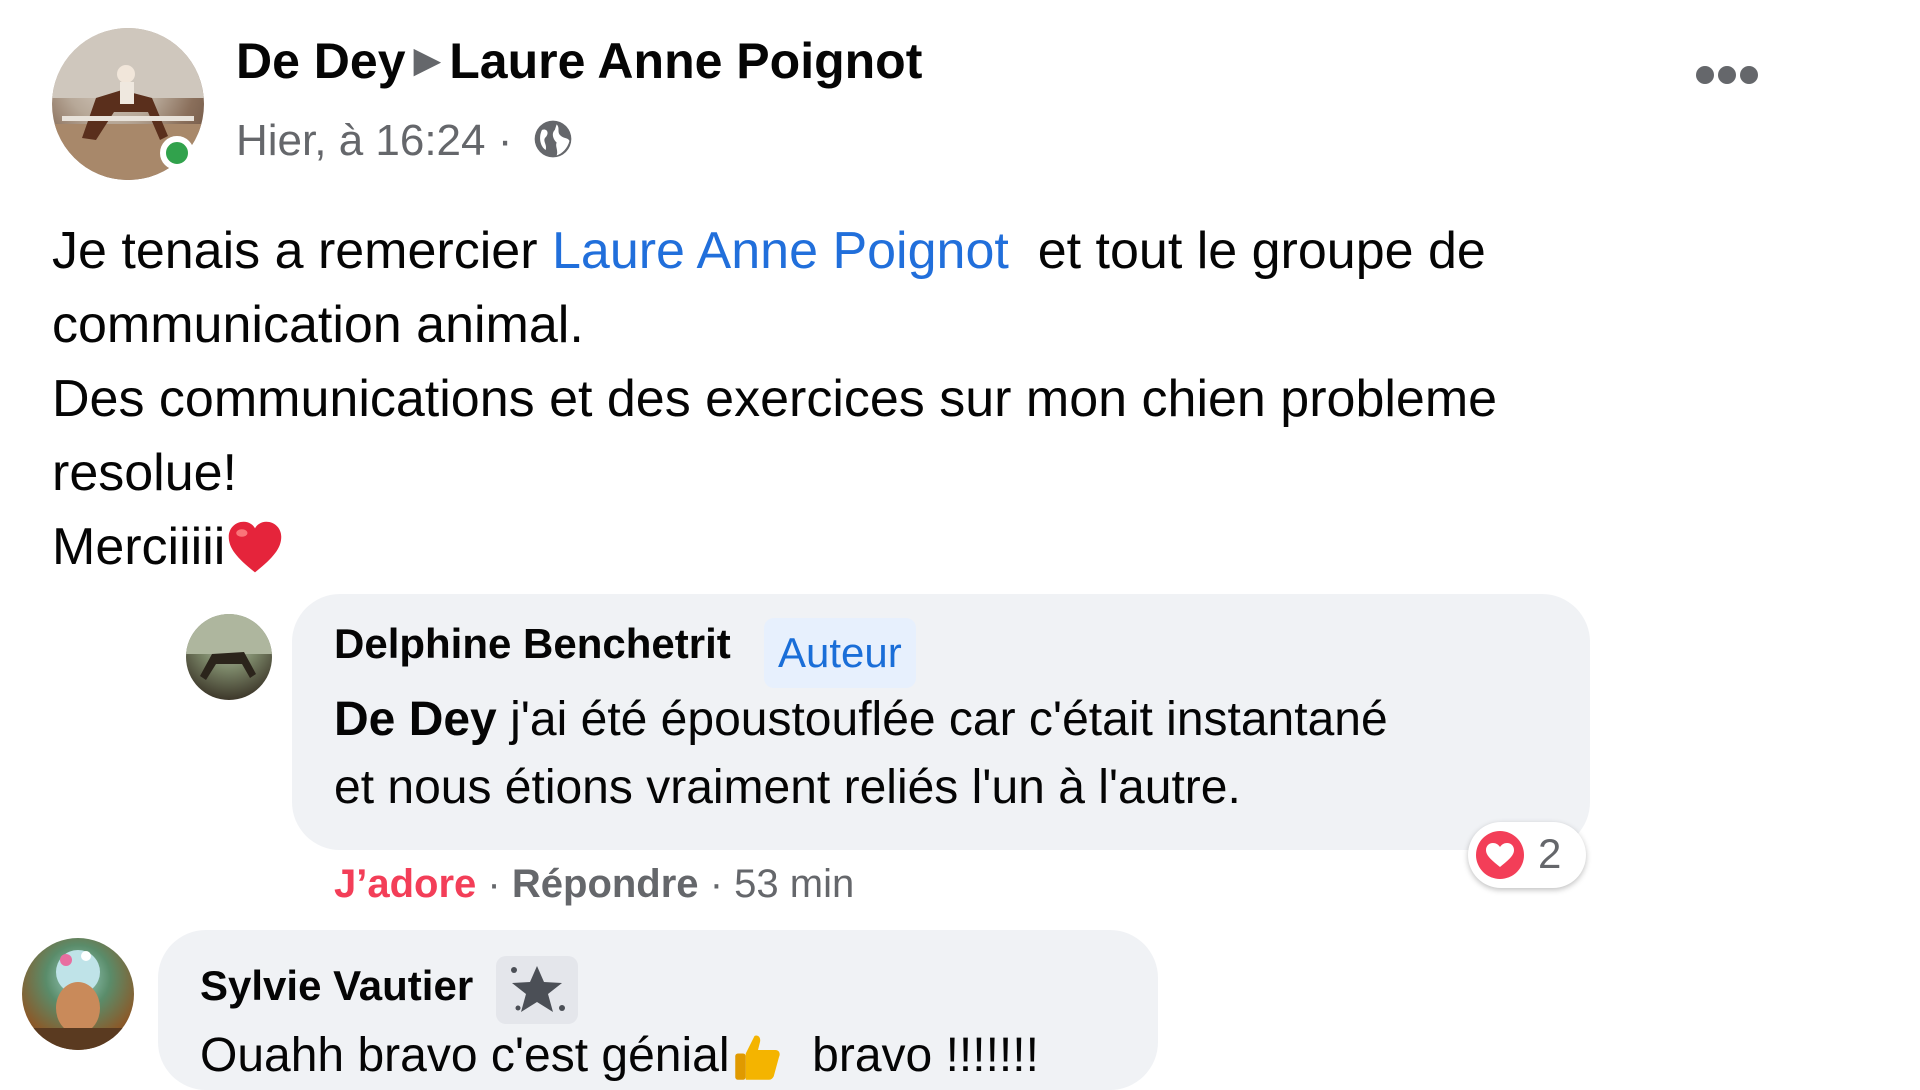 The image size is (1920, 1090). I want to click on post-meta: Hier, à 16:24 ·, so click(405, 141).